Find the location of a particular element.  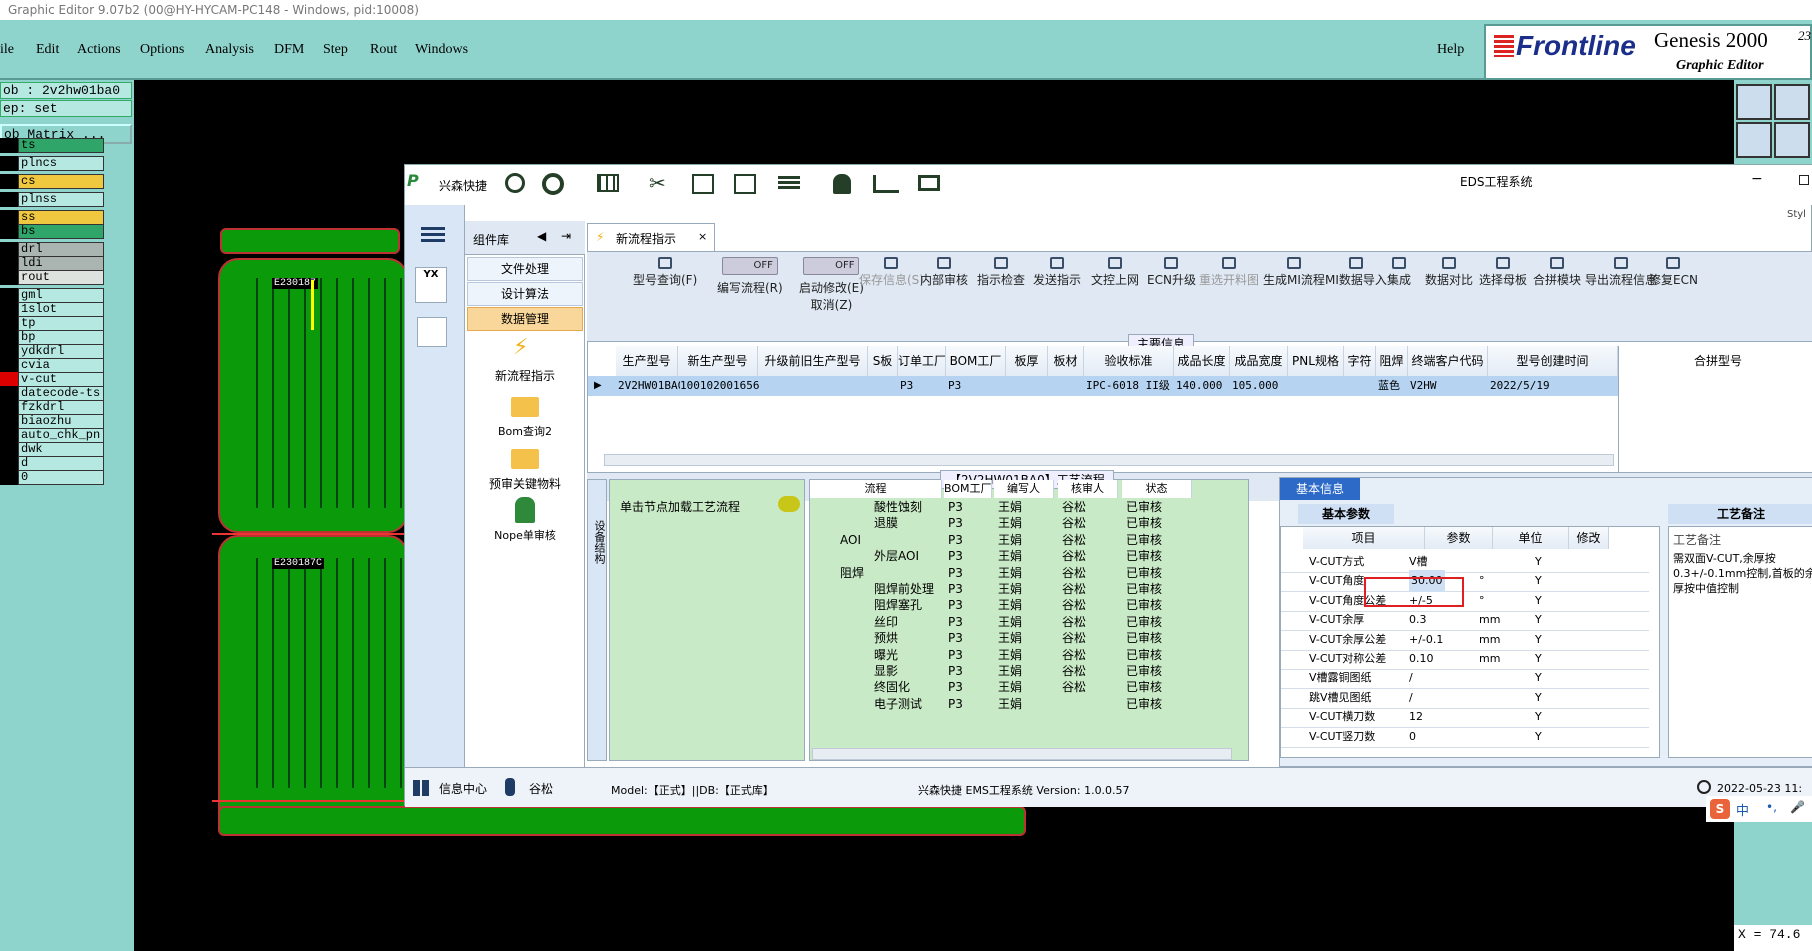

param-cell: 0 is located at coordinates (1412, 737).